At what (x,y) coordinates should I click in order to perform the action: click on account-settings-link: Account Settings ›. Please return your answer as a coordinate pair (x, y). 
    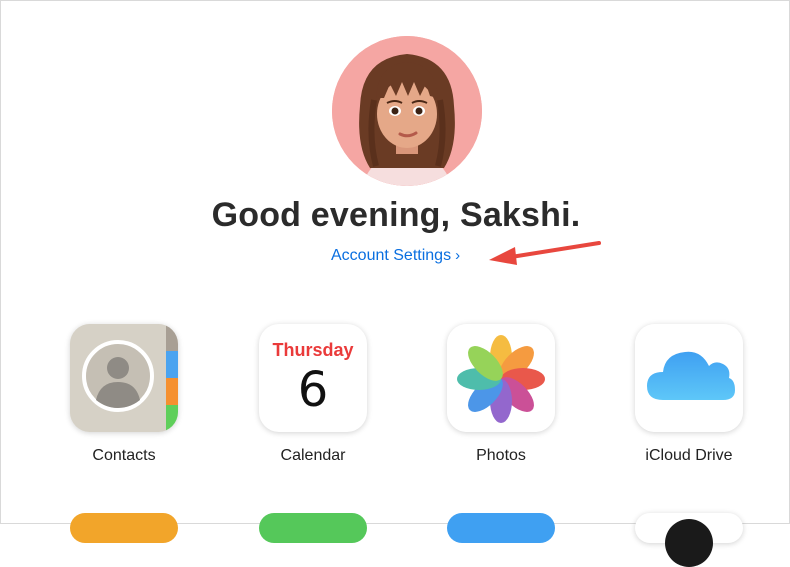
    Looking at the image, I should click on (395, 256).